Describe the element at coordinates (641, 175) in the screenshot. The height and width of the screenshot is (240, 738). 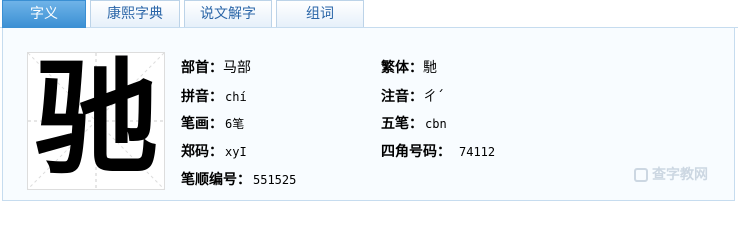
I see `watermark-logo-icon` at that location.